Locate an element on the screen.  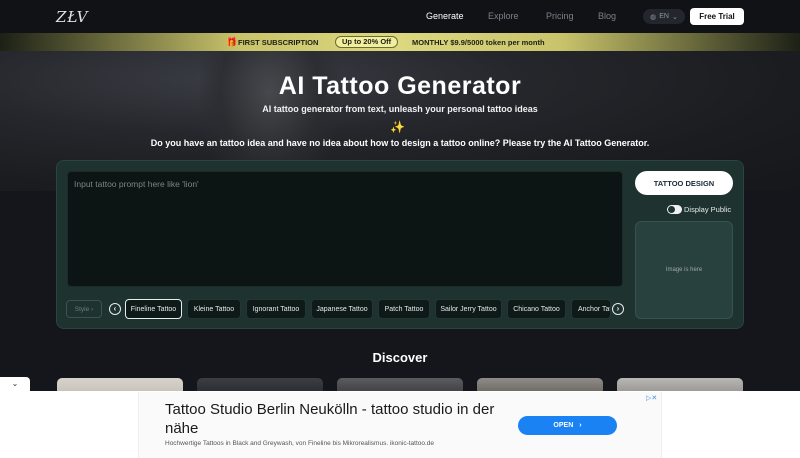
style-button: Style › is located at coordinates (84, 309).